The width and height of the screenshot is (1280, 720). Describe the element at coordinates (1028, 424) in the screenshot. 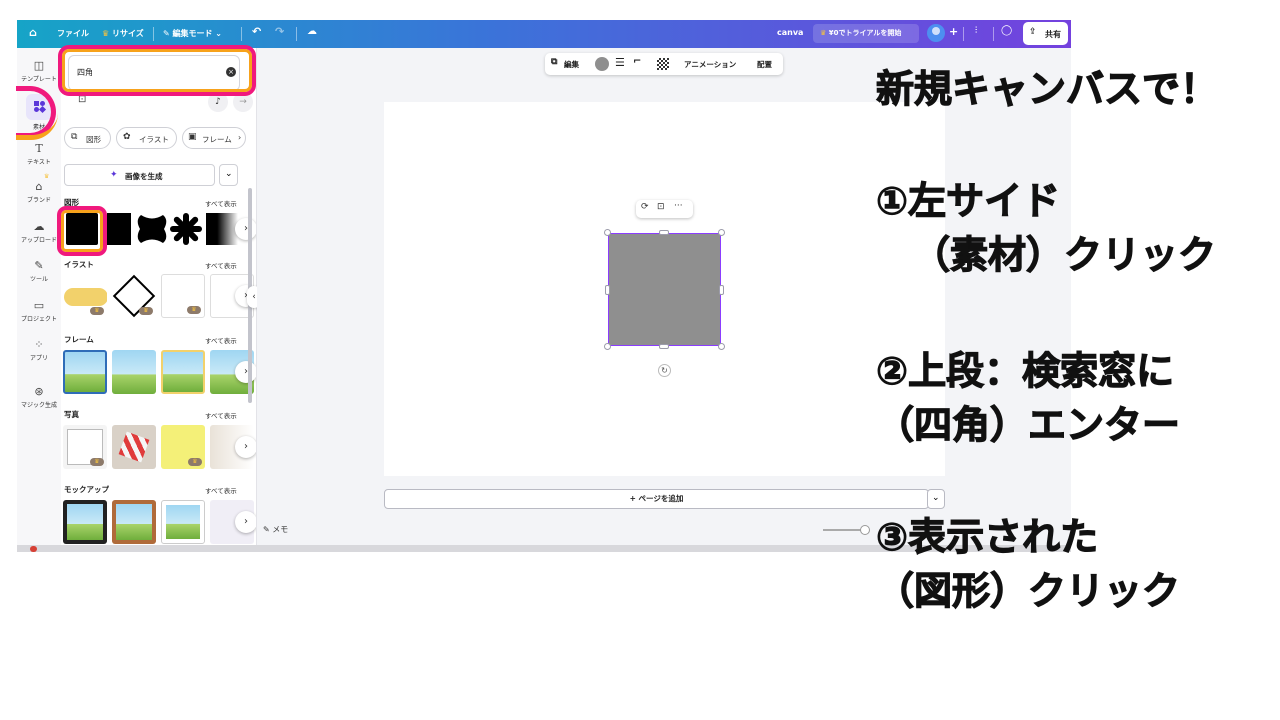

I see `instruction-step2-detail: （四角）エンター` at that location.